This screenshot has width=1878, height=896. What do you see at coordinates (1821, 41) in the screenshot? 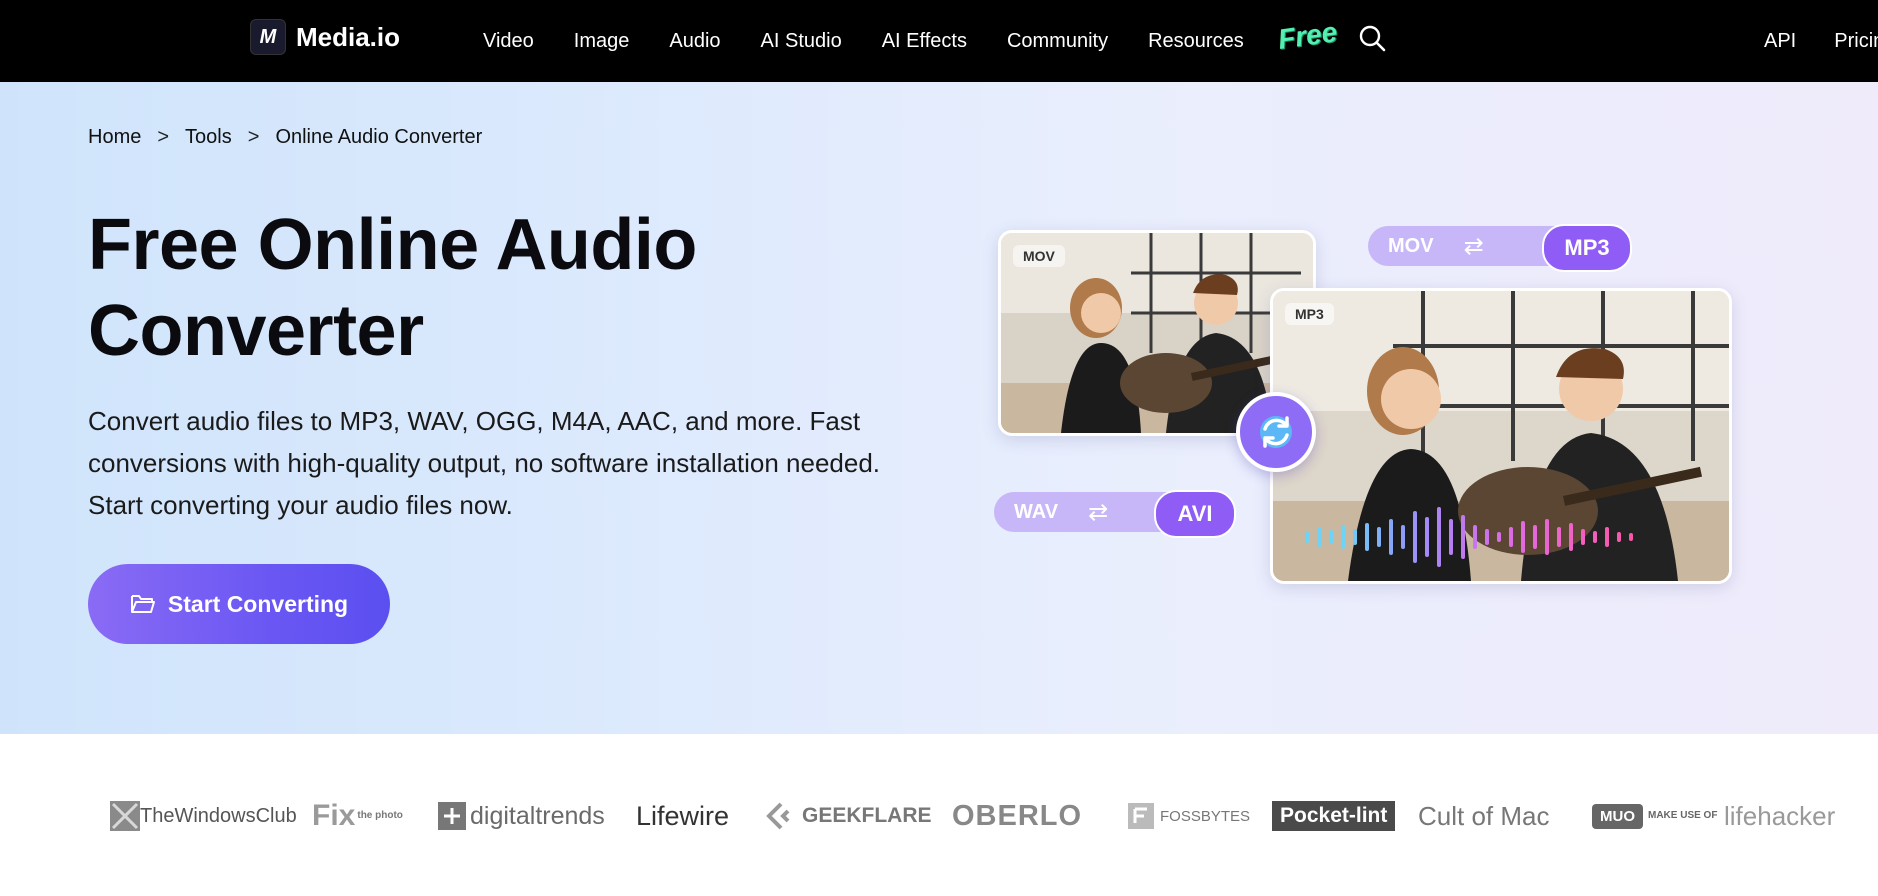
I see `nav-right: API Pricin` at bounding box center [1821, 41].